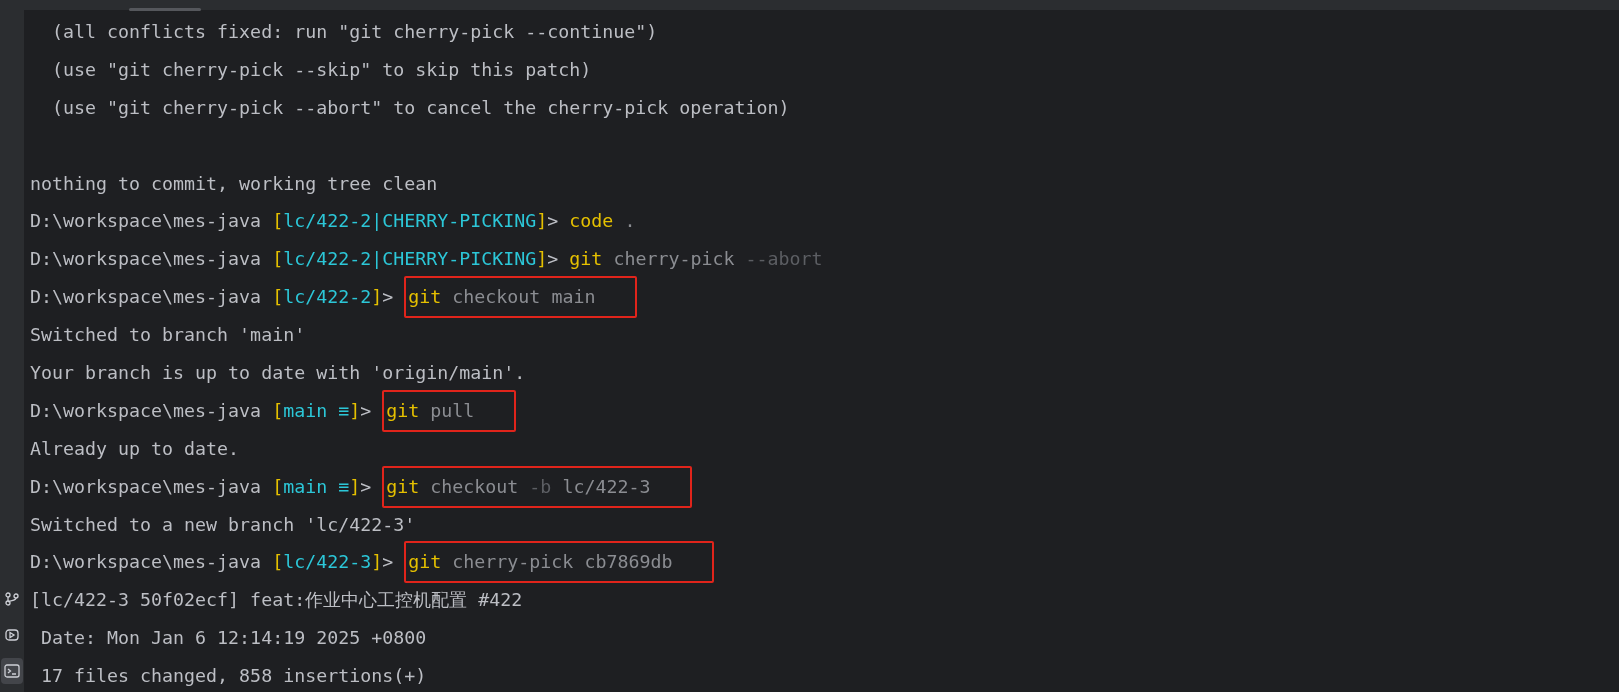 This screenshot has height=692, width=1619. What do you see at coordinates (630, 221) in the screenshot?
I see `command-token: .` at bounding box center [630, 221].